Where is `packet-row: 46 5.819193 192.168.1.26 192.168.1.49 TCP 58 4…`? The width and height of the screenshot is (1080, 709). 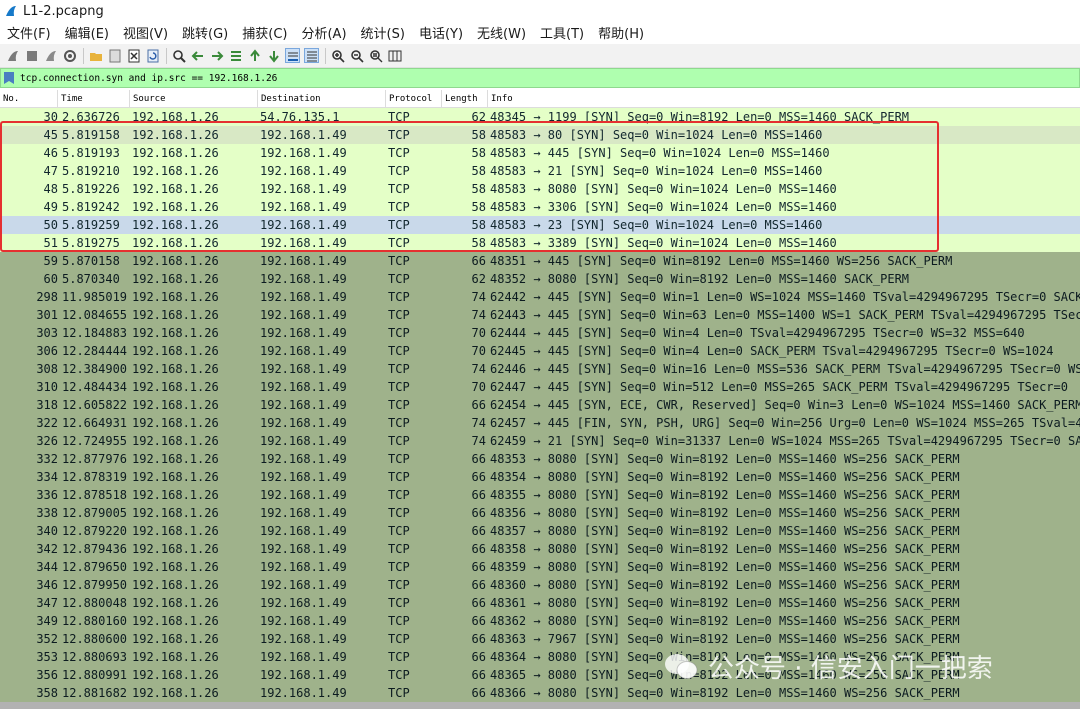 packet-row: 46 5.819193 192.168.1.26 192.168.1.49 TCP 58 4… is located at coordinates (540, 153).